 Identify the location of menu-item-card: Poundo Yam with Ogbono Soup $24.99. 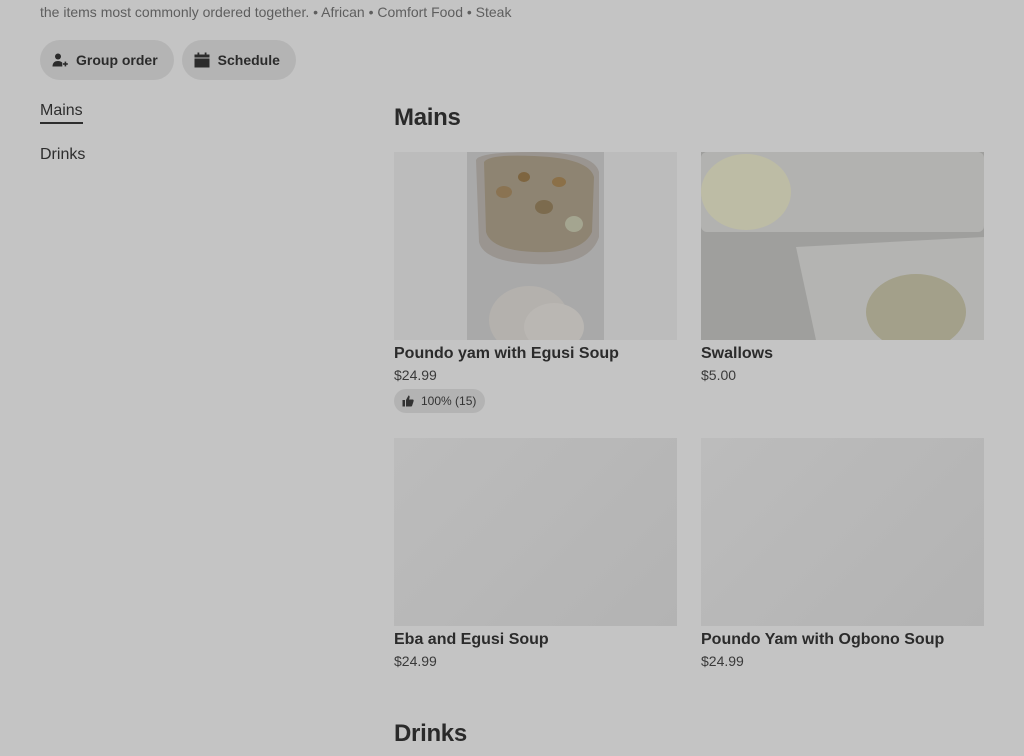
(842, 553).